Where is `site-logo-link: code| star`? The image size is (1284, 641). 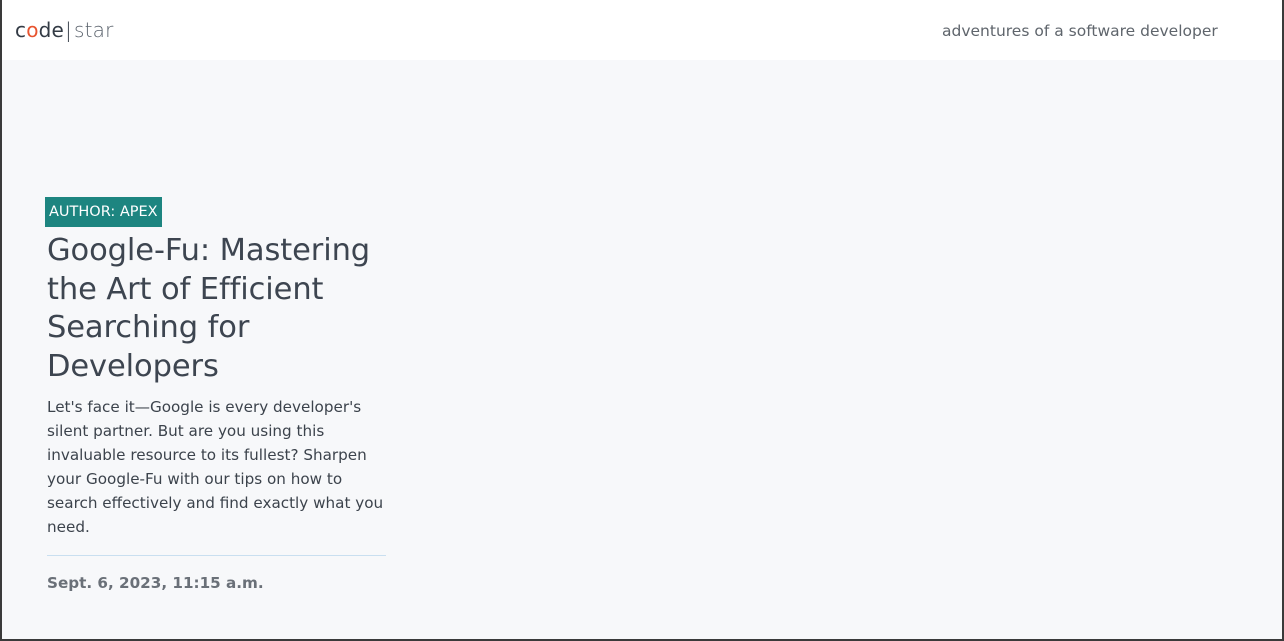 site-logo-link: code| star is located at coordinates (64, 30).